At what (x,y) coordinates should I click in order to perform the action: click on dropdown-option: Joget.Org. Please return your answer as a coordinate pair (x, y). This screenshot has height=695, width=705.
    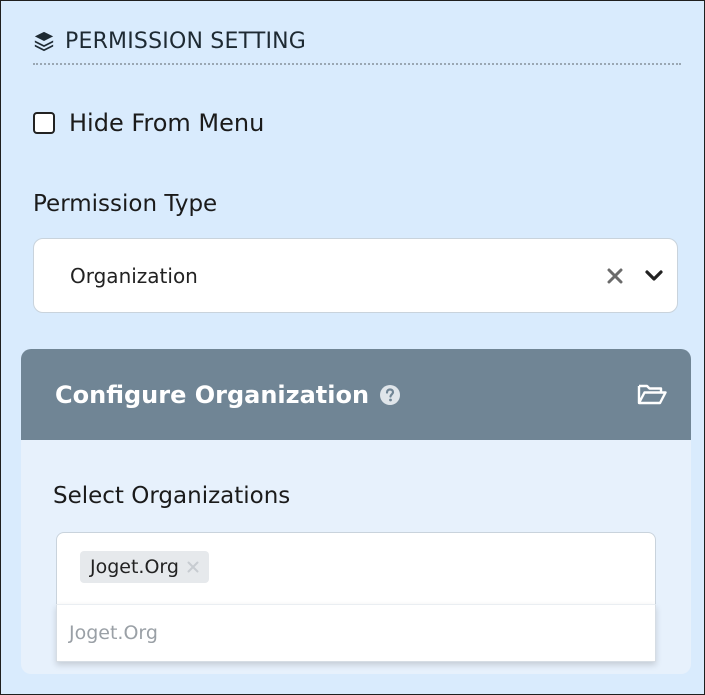
    Looking at the image, I should click on (113, 633).